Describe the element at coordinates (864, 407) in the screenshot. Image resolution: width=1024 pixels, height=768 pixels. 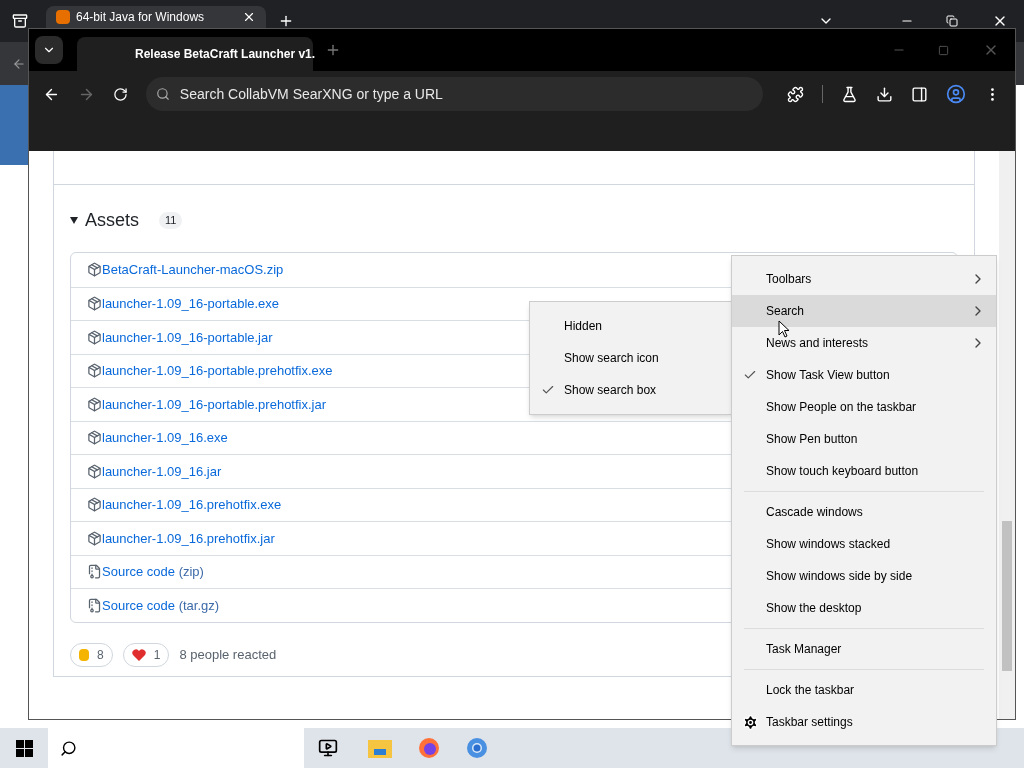
I see `menu-item: Show People on the taskbar` at that location.